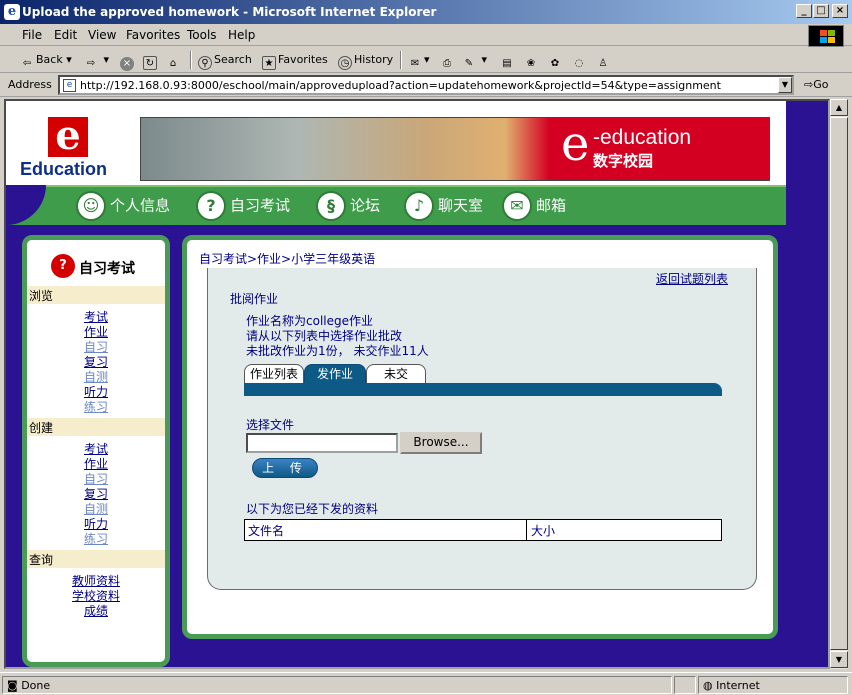 Image resolution: width=852 pixels, height=695 pixels. I want to click on status-text-panel: ◙ Done, so click(337, 685).